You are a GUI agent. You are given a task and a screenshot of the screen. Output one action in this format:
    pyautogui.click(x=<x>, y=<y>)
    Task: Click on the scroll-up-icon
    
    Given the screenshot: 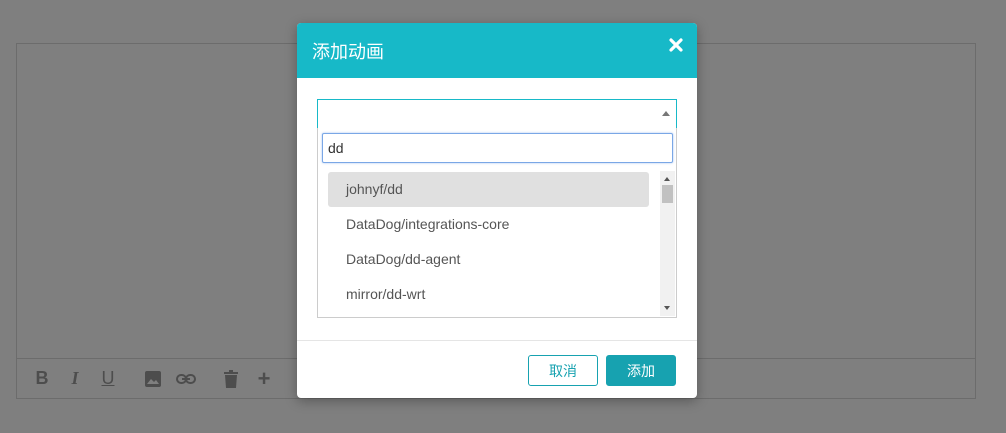 What is the action you would take?
    pyautogui.click(x=667, y=179)
    